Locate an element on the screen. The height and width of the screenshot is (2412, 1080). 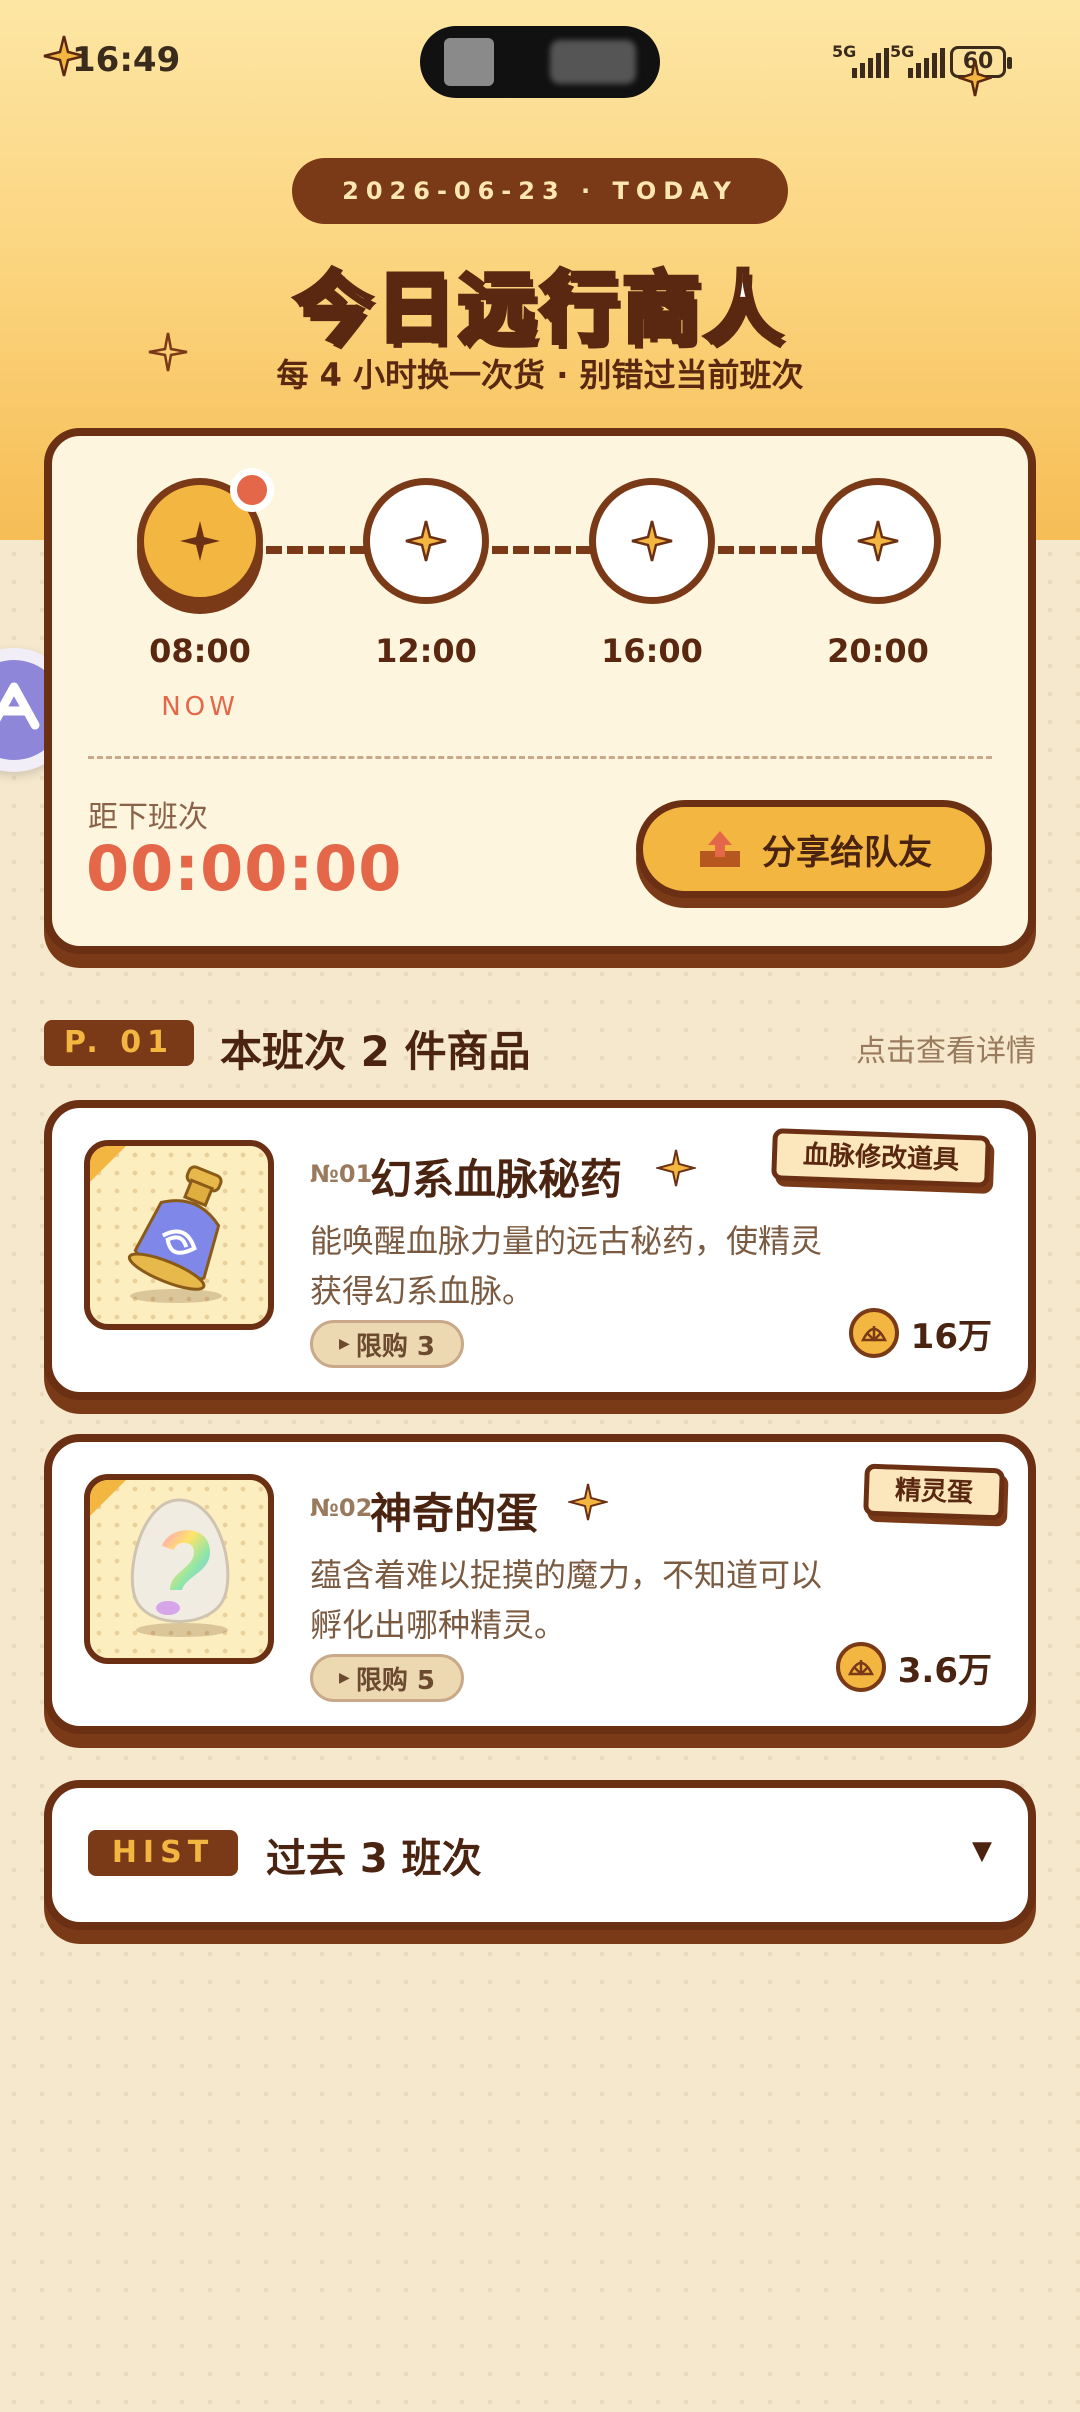
timeslot-label: 20:00 is located at coordinates (878, 651).